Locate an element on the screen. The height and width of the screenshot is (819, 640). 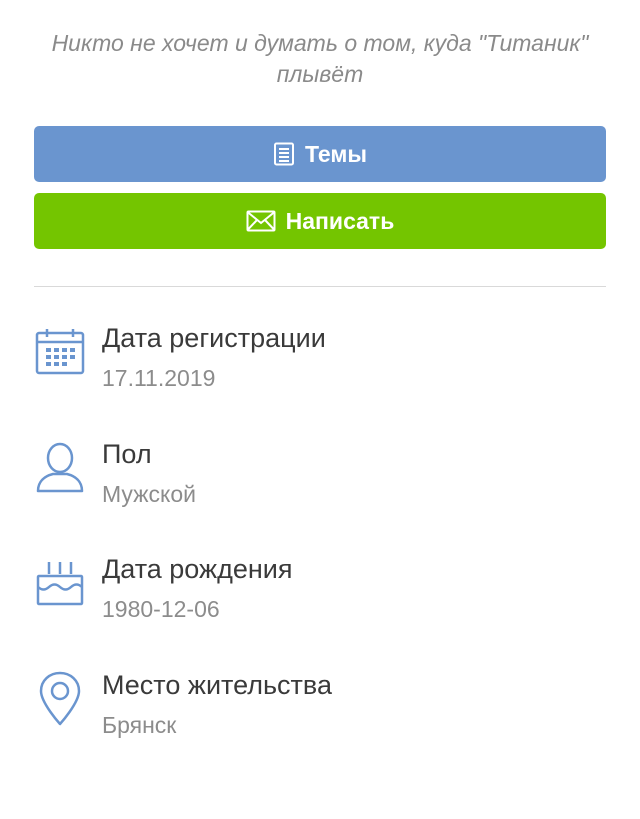
info-value: Брянск is located at coordinates (139, 725).